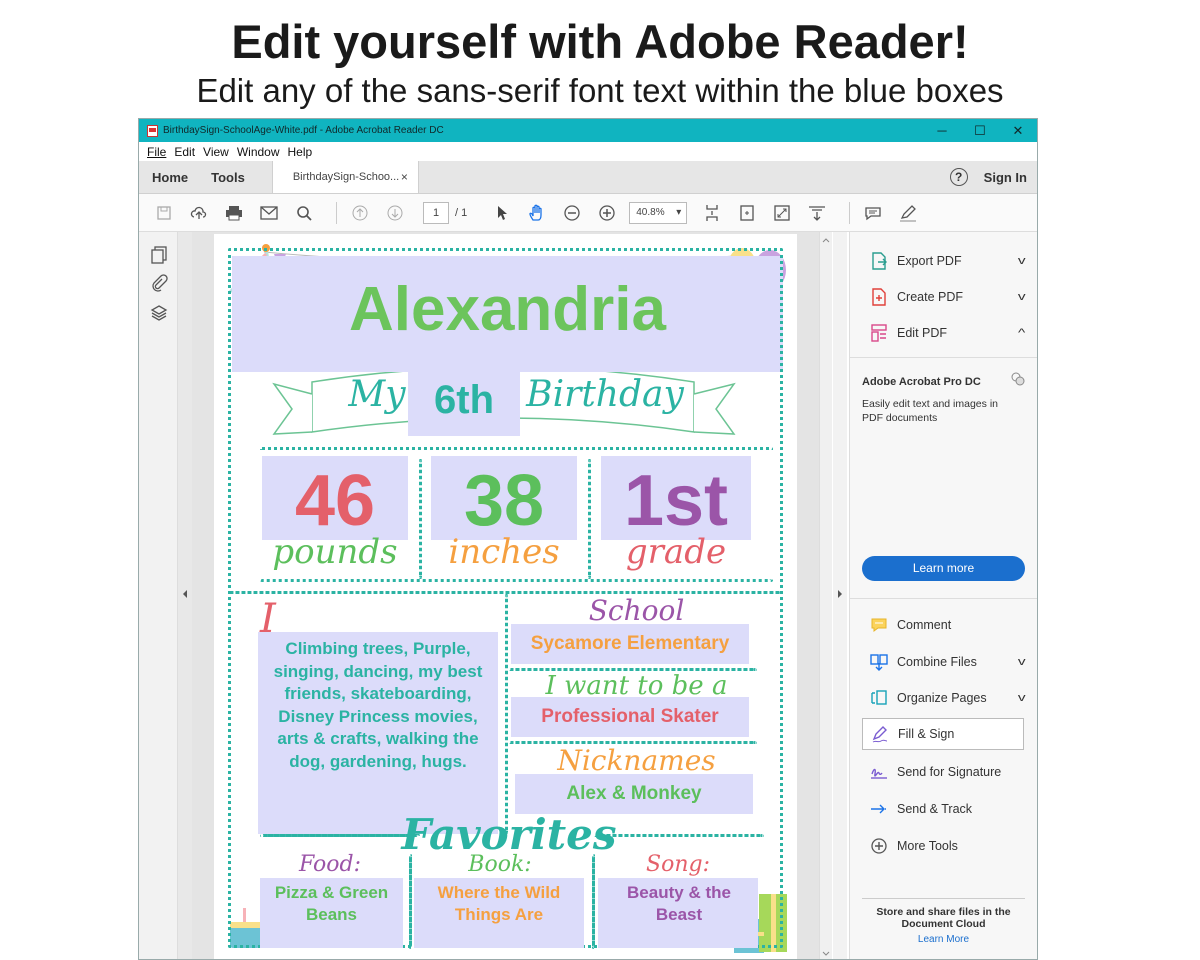 The image size is (1200, 960). Describe the element at coordinates (269, 213) in the screenshot. I see `email-icon` at that location.